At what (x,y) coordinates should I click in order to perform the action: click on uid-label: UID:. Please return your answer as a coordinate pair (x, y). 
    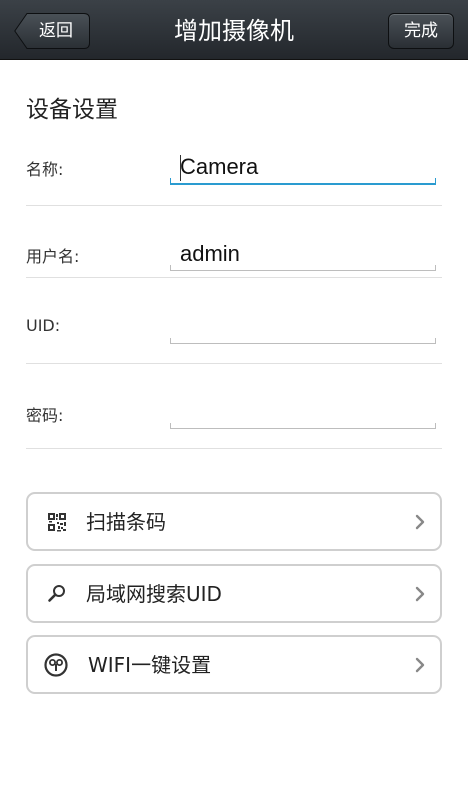
    Looking at the image, I should click on (43, 325).